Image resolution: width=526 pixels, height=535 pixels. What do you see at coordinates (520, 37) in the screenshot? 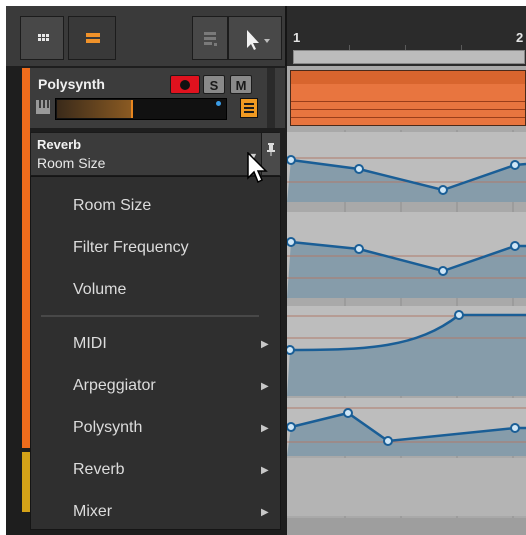
I see `ruler-bar-2: 2` at bounding box center [520, 37].